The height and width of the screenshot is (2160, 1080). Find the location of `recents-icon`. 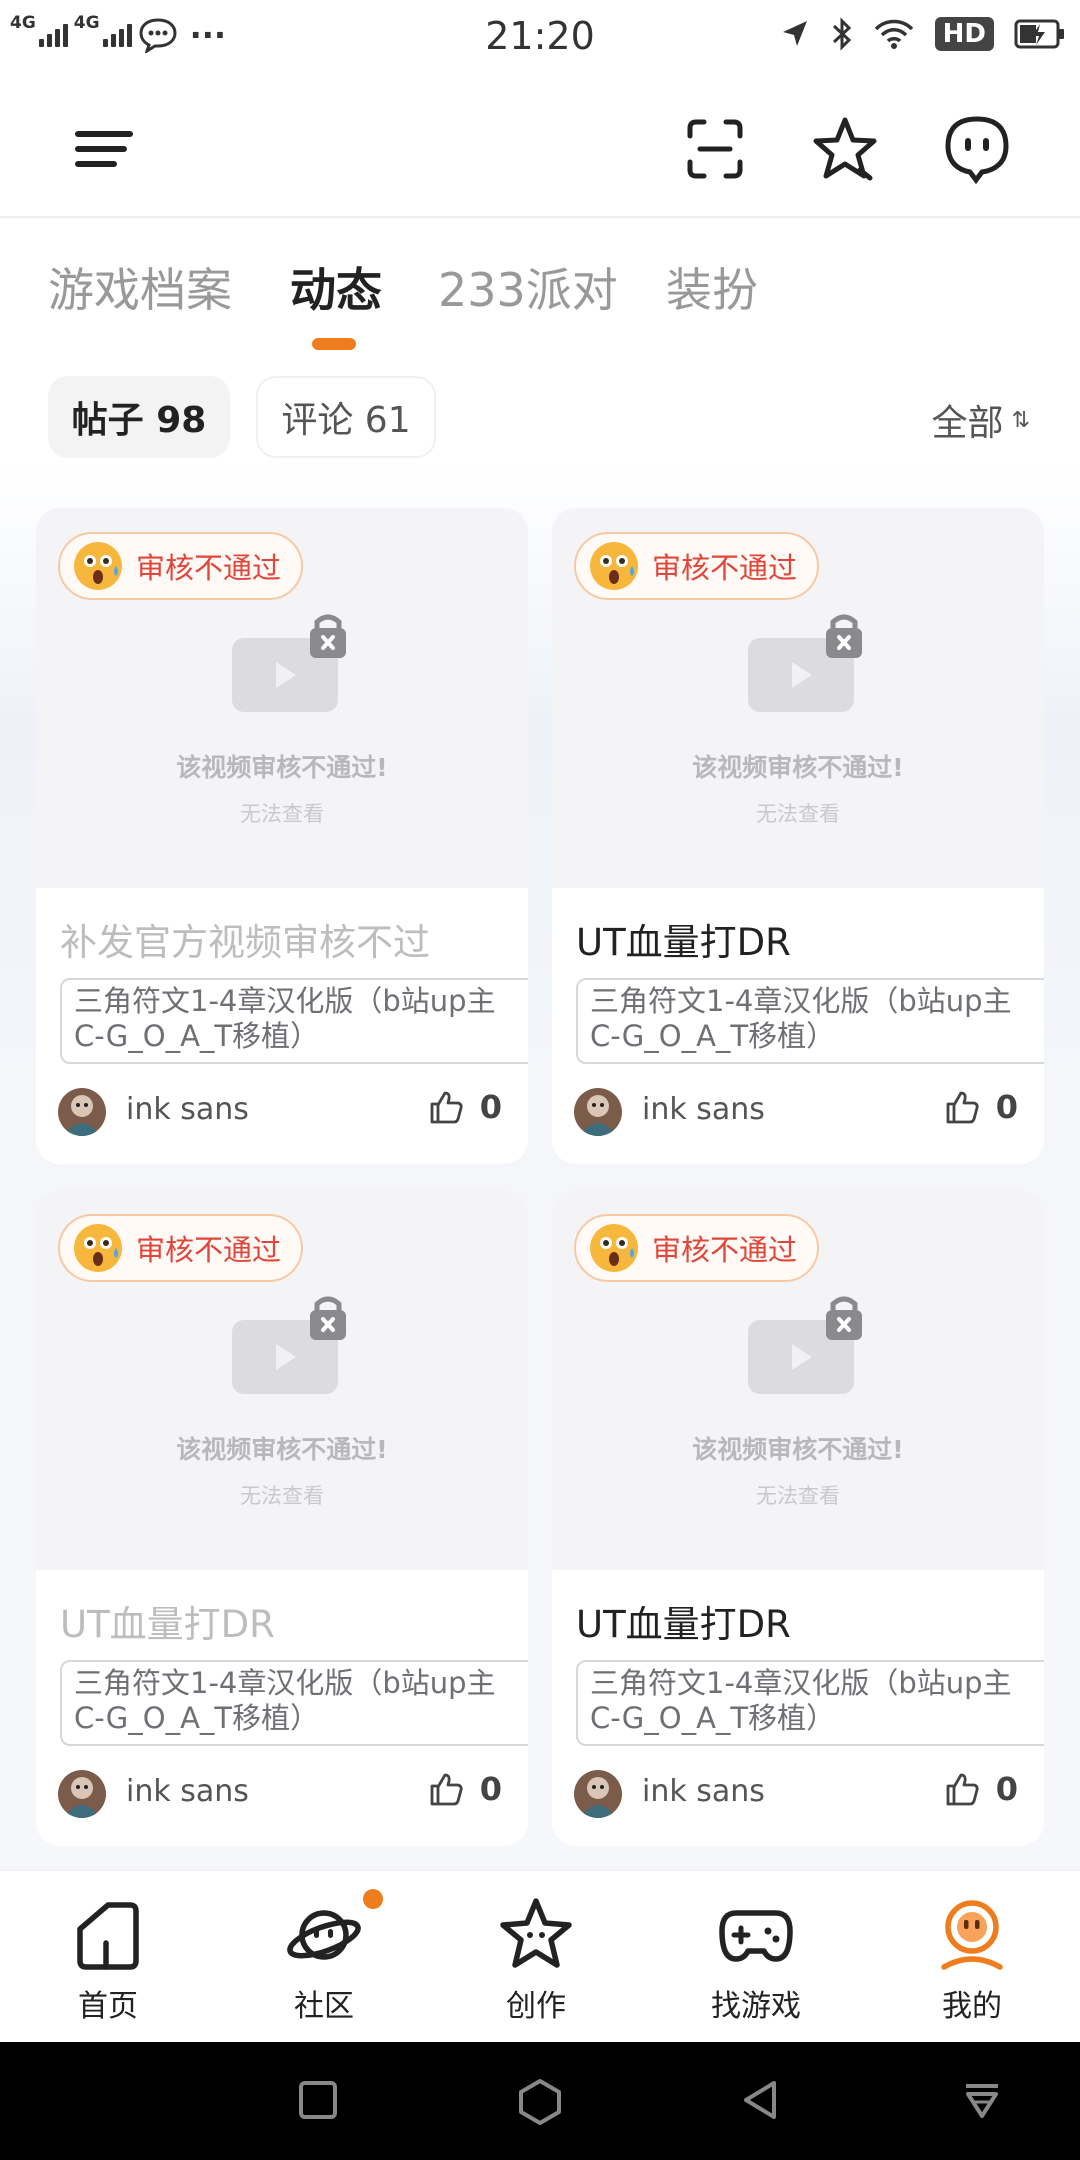

recents-icon is located at coordinates (318, 2100).